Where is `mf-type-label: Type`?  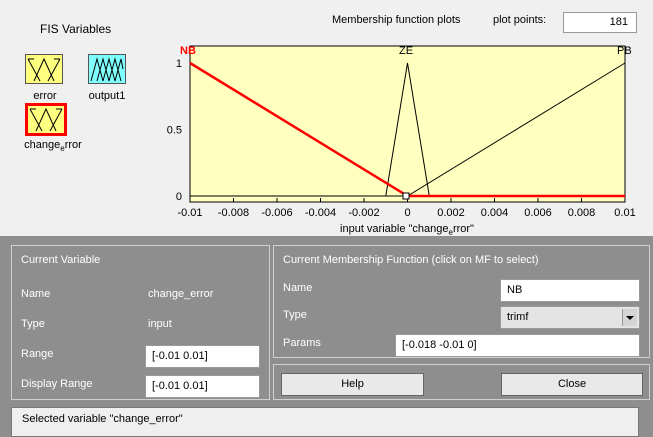
mf-type-label: Type is located at coordinates (295, 315).